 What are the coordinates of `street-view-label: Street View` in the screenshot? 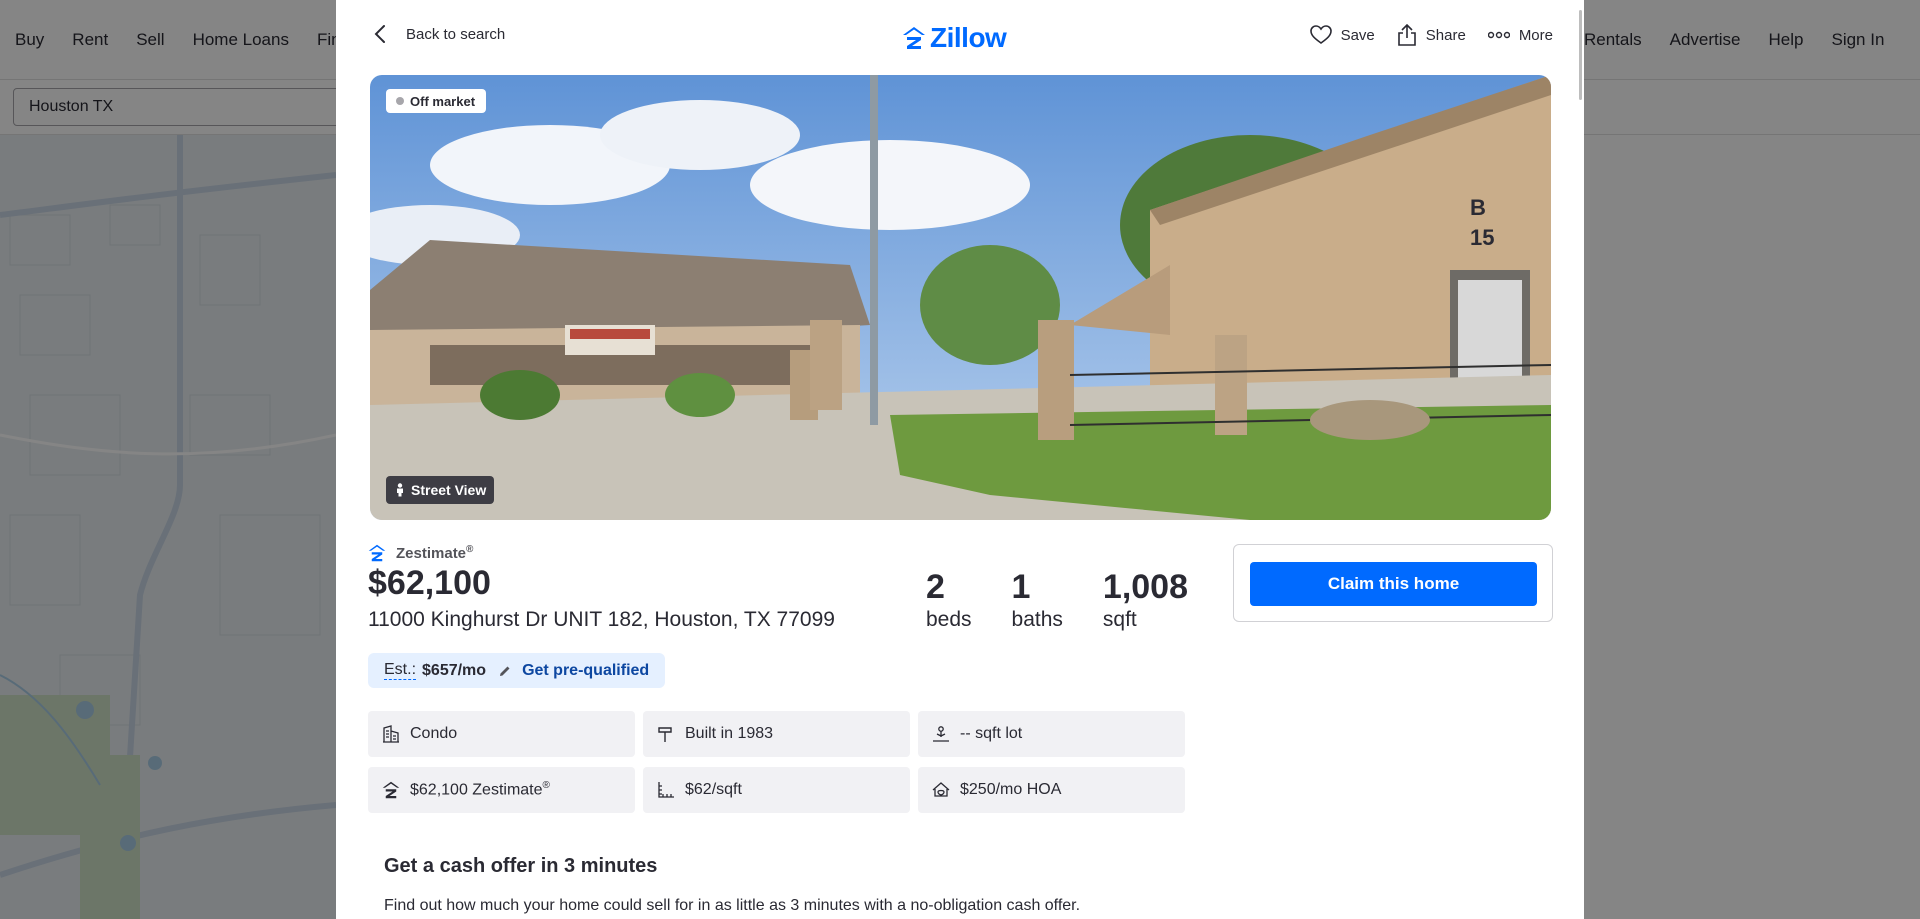 It's located at (449, 490).